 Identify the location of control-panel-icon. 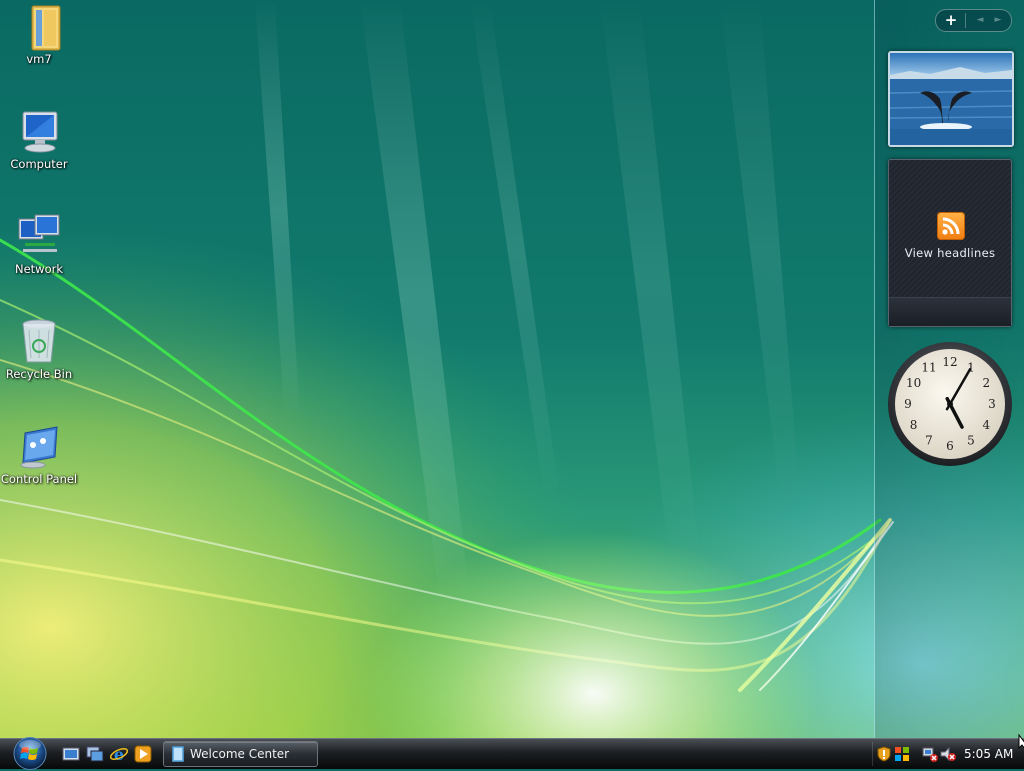
(39, 447).